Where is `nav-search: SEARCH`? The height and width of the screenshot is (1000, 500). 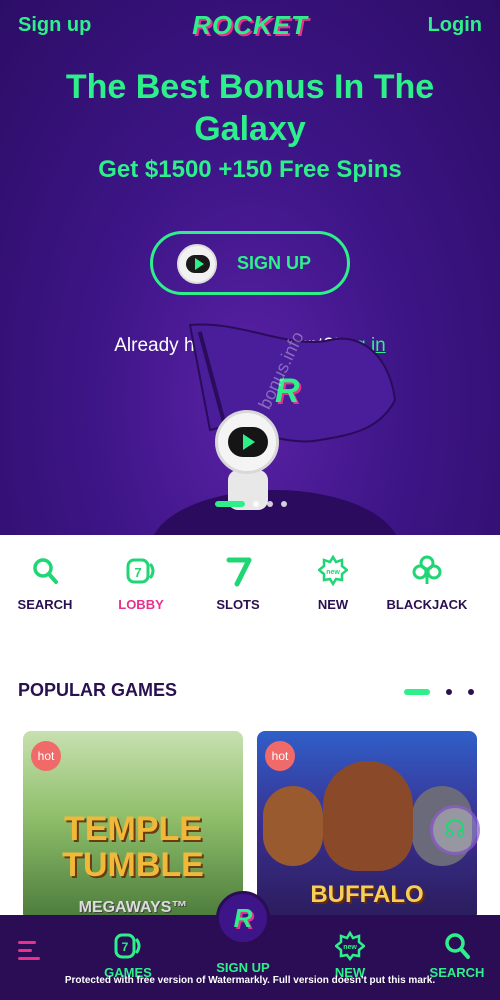
nav-search: SEARCH is located at coordinates (457, 955).